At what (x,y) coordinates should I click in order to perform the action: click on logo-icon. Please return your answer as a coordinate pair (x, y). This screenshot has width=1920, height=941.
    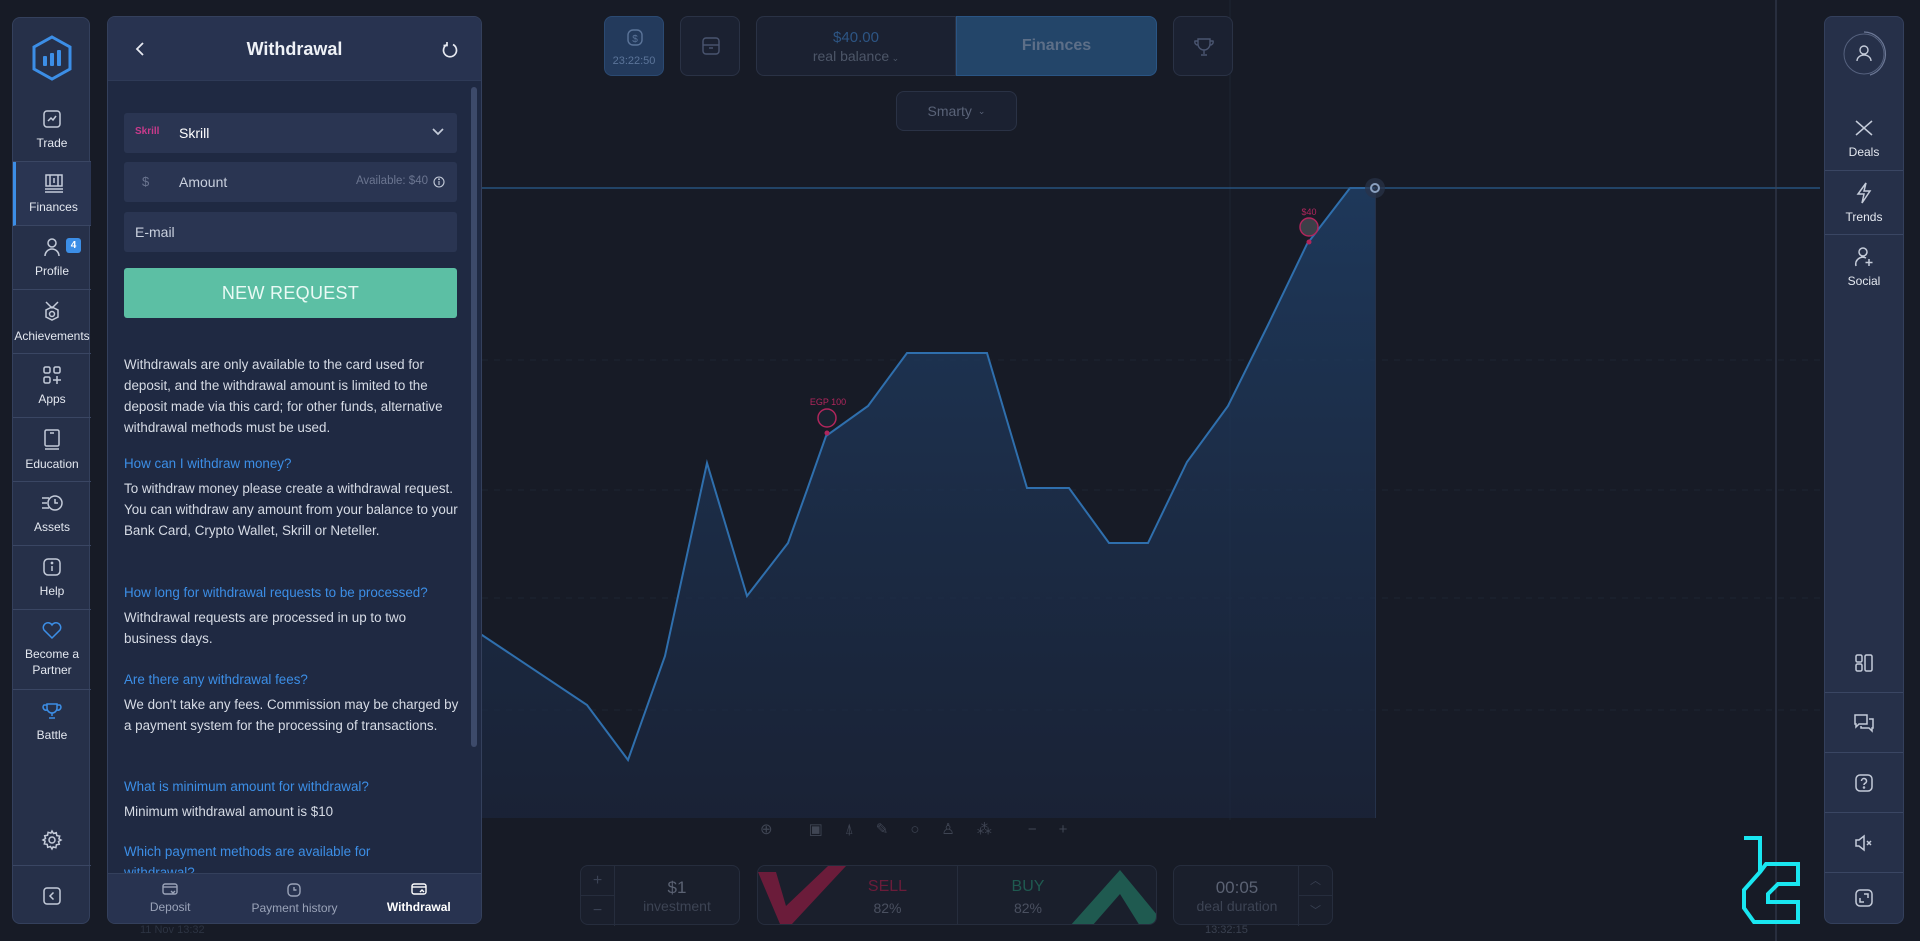
    Looking at the image, I should click on (52, 58).